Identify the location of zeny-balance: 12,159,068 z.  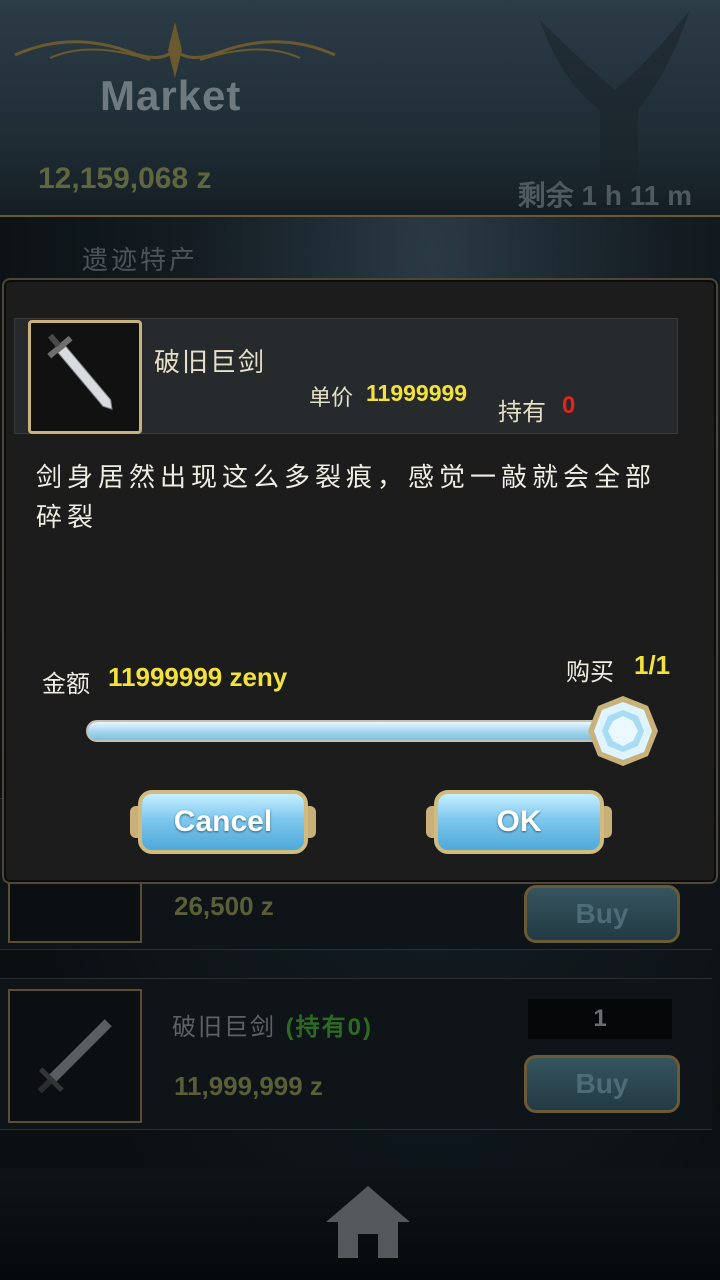
(125, 178).